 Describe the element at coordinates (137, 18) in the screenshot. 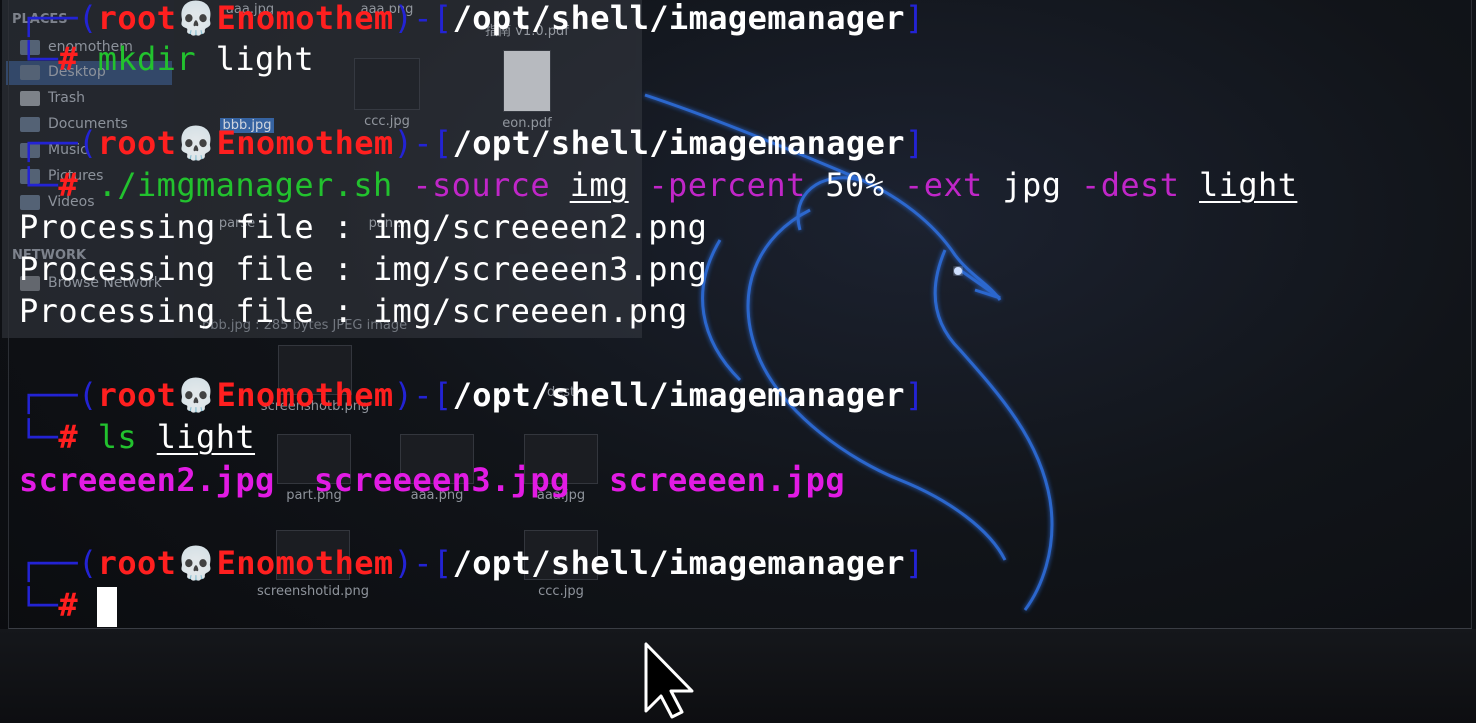

I see `prompt-user: root` at that location.